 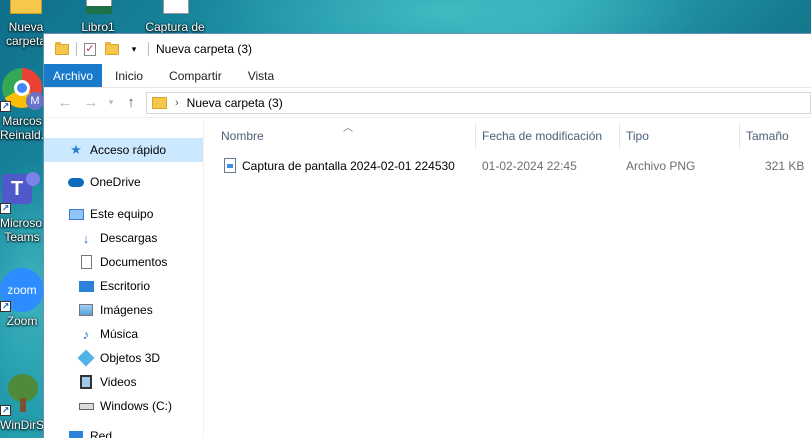 I want to click on desktop-icon-label: Nueva, so click(x=26, y=27).